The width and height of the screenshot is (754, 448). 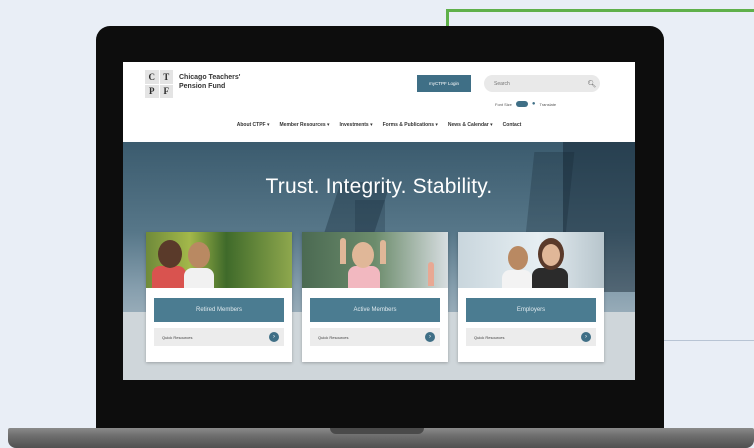 What do you see at coordinates (531, 310) in the screenshot?
I see `employers-button: Employers` at bounding box center [531, 310].